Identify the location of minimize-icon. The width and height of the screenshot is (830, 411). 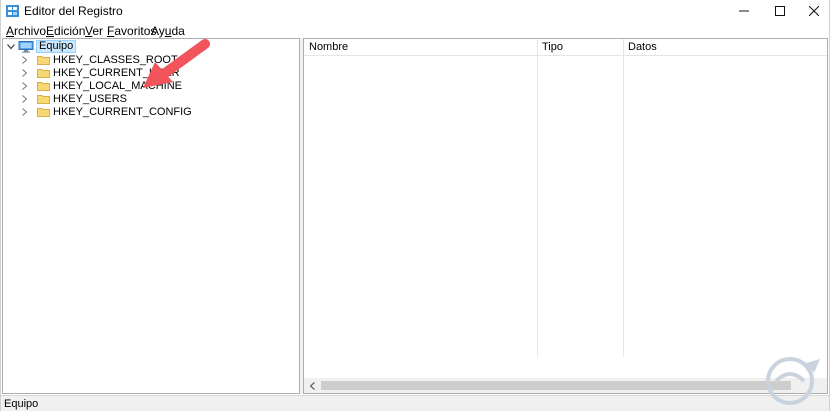
(744, 11).